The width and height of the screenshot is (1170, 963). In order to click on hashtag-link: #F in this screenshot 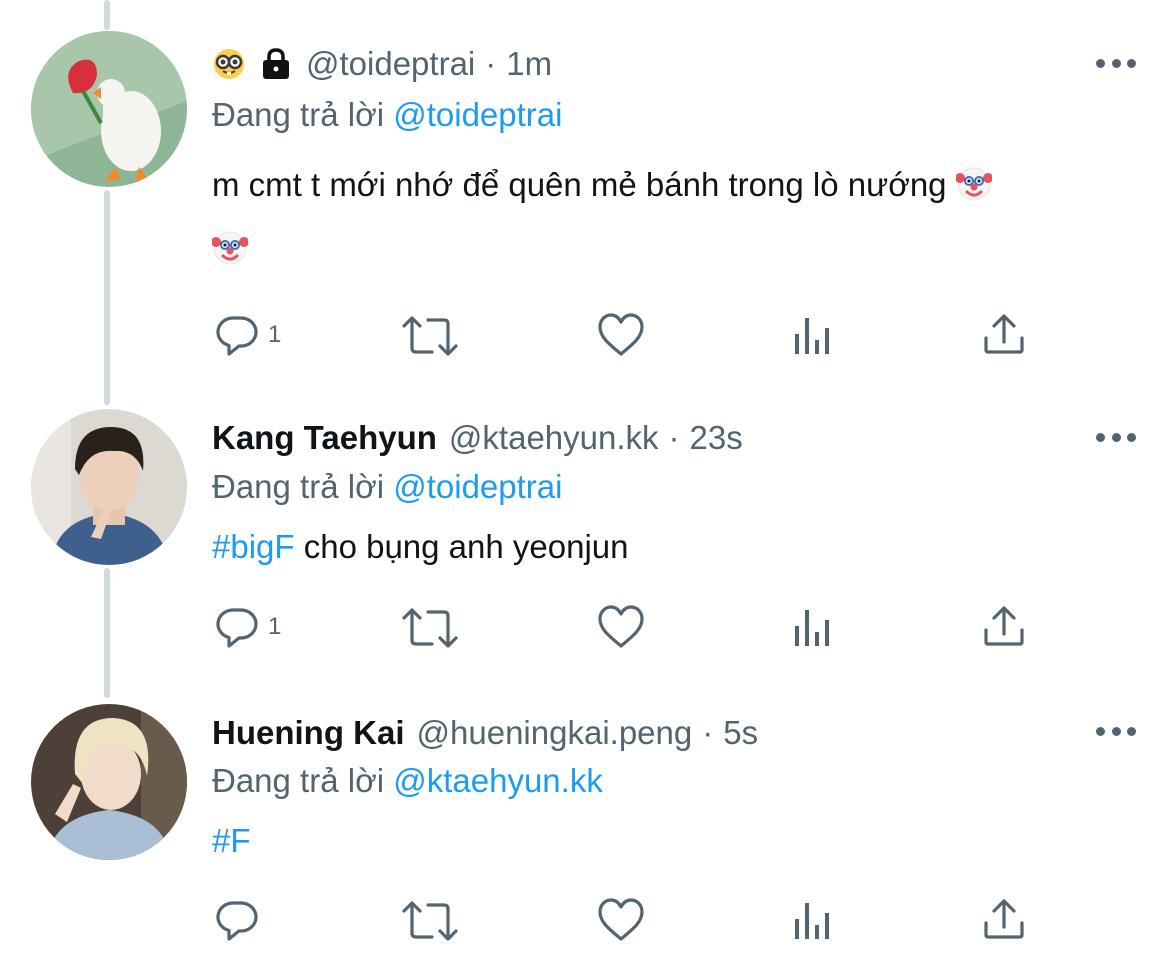, I will do `click(231, 840)`.